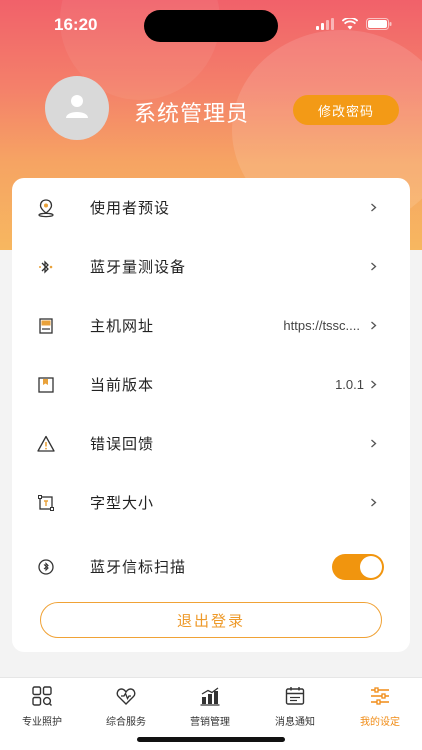  I want to click on tab-message-notification: 消息通知, so click(295, 706).